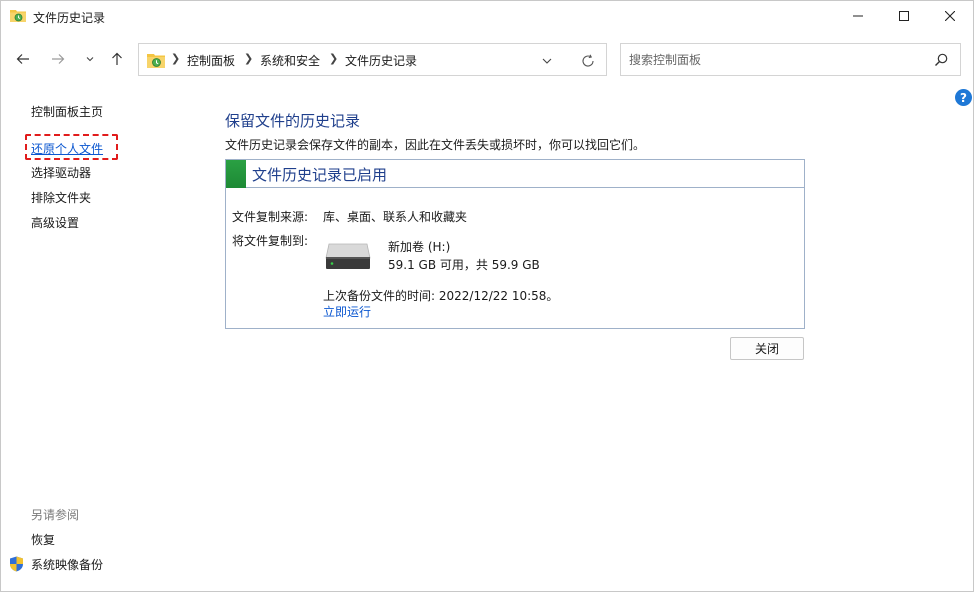 The width and height of the screenshot is (974, 592). I want to click on refresh-icon, so click(588, 60).